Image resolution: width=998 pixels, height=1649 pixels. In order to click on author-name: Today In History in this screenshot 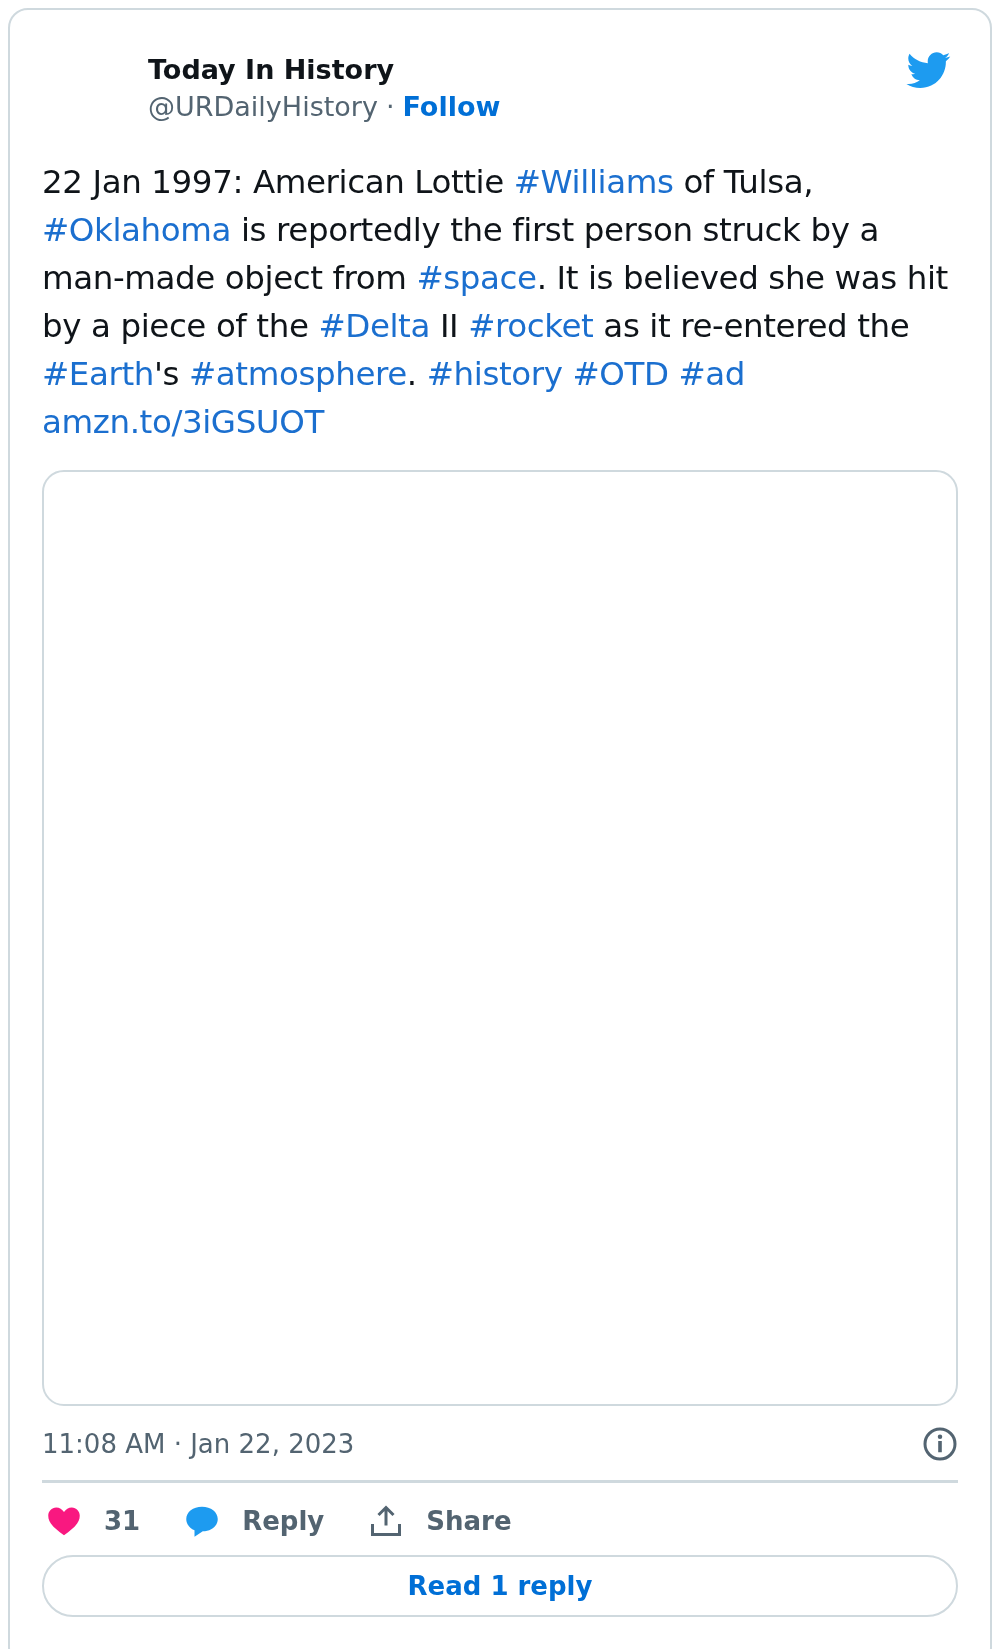, I will do `click(324, 69)`.